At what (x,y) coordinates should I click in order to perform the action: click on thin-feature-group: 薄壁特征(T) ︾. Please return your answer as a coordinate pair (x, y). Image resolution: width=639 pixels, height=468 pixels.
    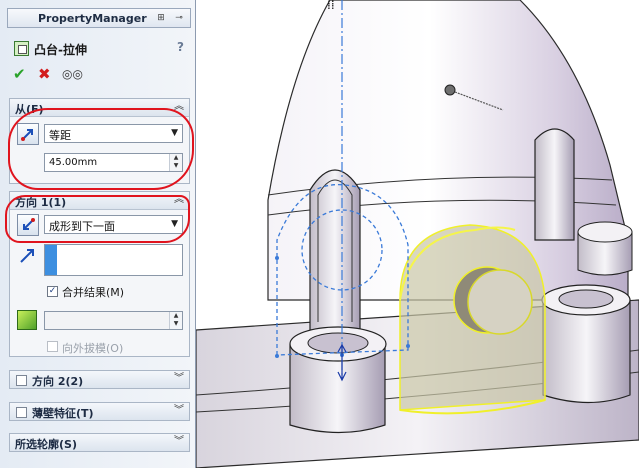
    Looking at the image, I should click on (99, 411).